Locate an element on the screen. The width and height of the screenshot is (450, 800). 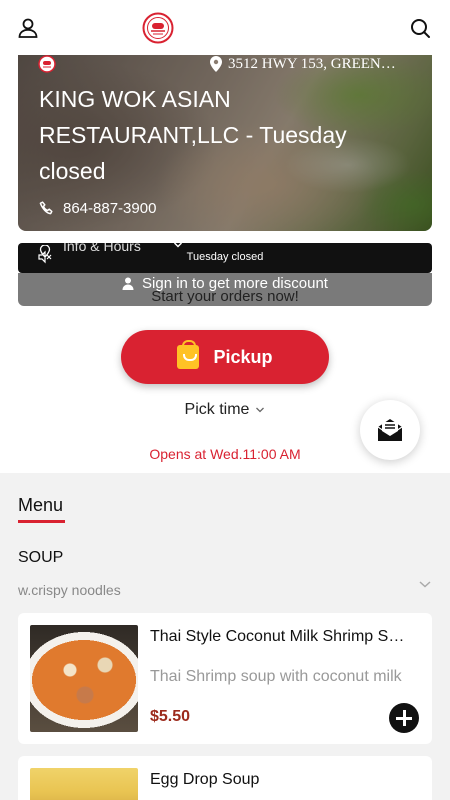
menu-item-description: Thai Shrimp soup with coconut milk is located at coordinates (276, 676).